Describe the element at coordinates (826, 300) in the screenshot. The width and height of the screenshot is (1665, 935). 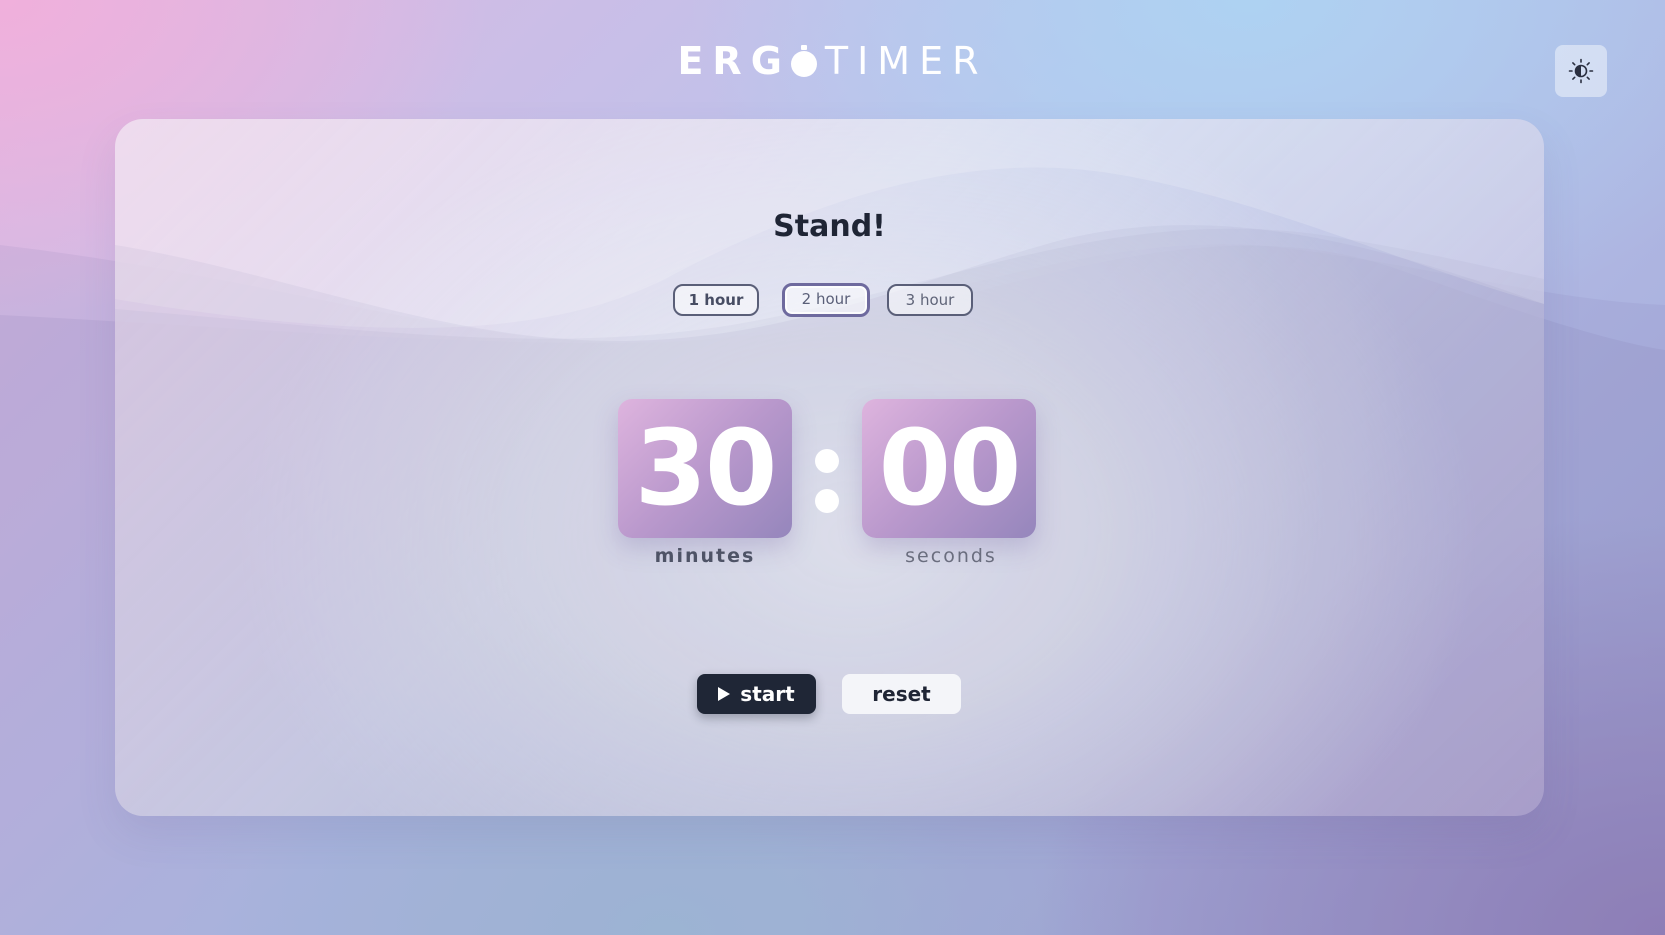
I see `preset-2-hour-button: 2 hour` at that location.